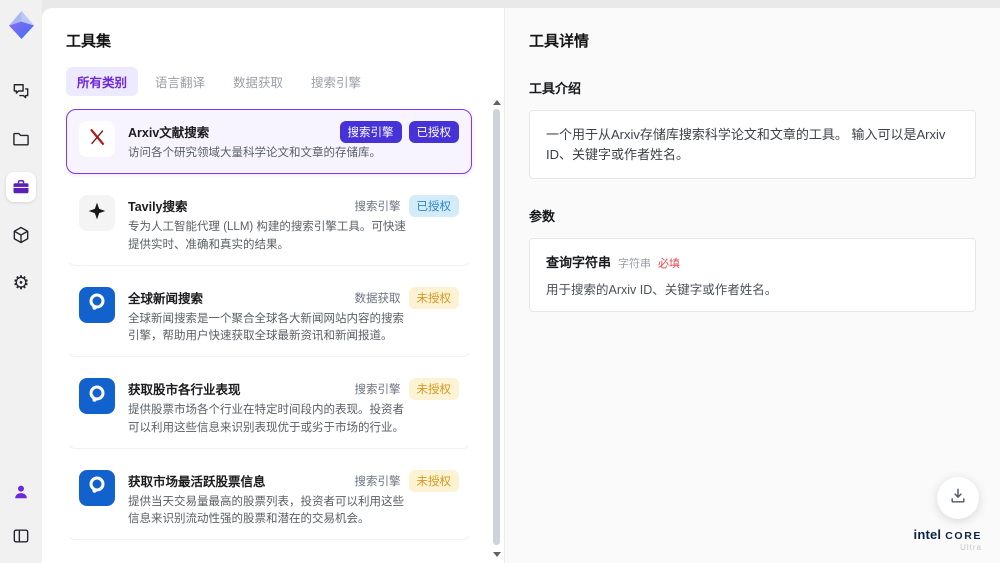  What do you see at coordinates (254, 153) in the screenshot?
I see `tool-description: 访问各个研究领域大量科学论文和文章的存储库。` at bounding box center [254, 153].